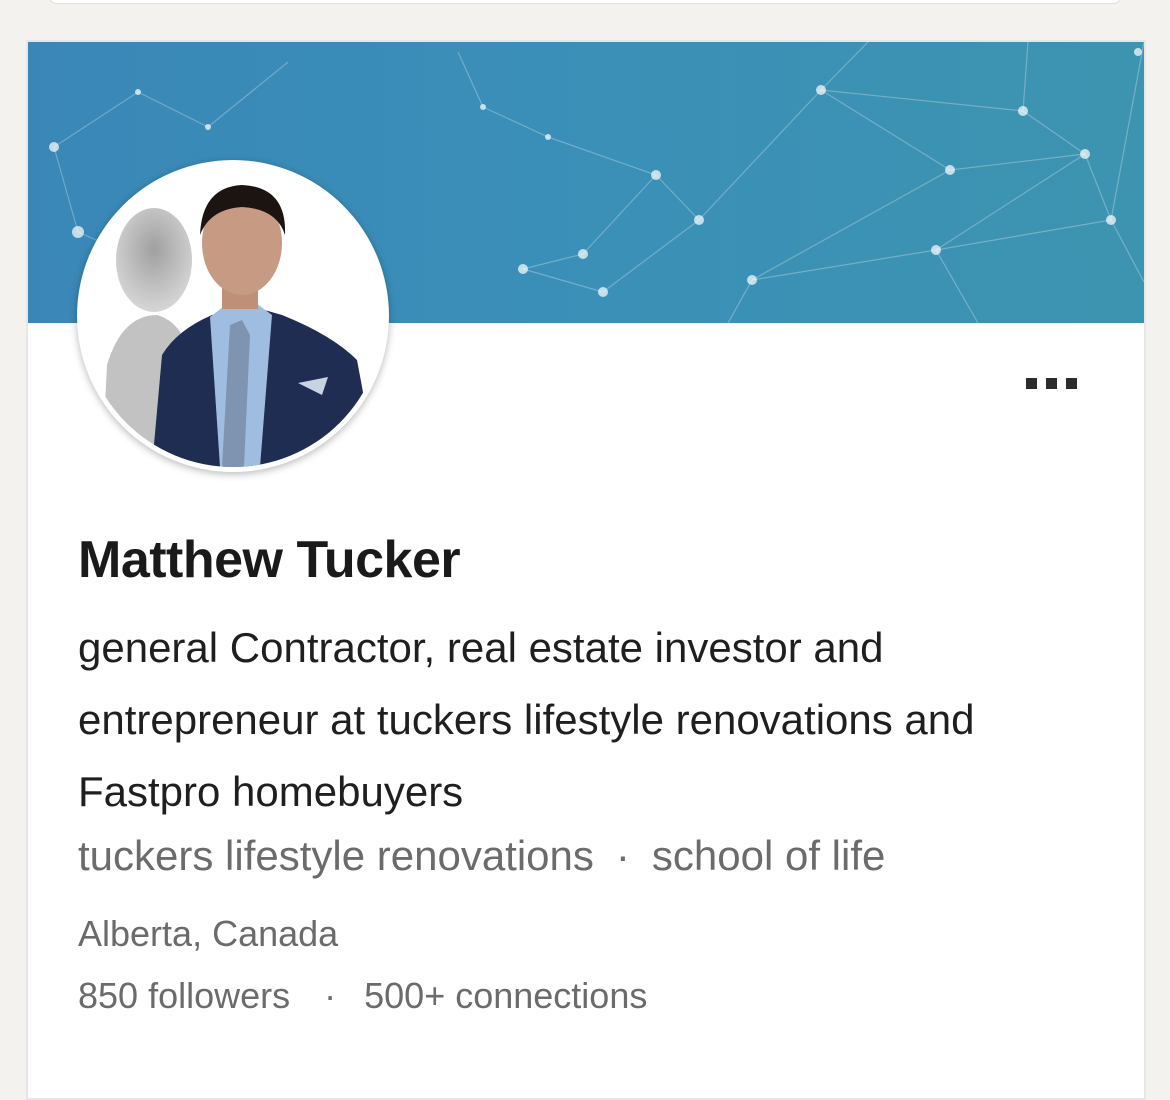 This screenshot has width=1170, height=1100. I want to click on avatar, so click(233, 316).